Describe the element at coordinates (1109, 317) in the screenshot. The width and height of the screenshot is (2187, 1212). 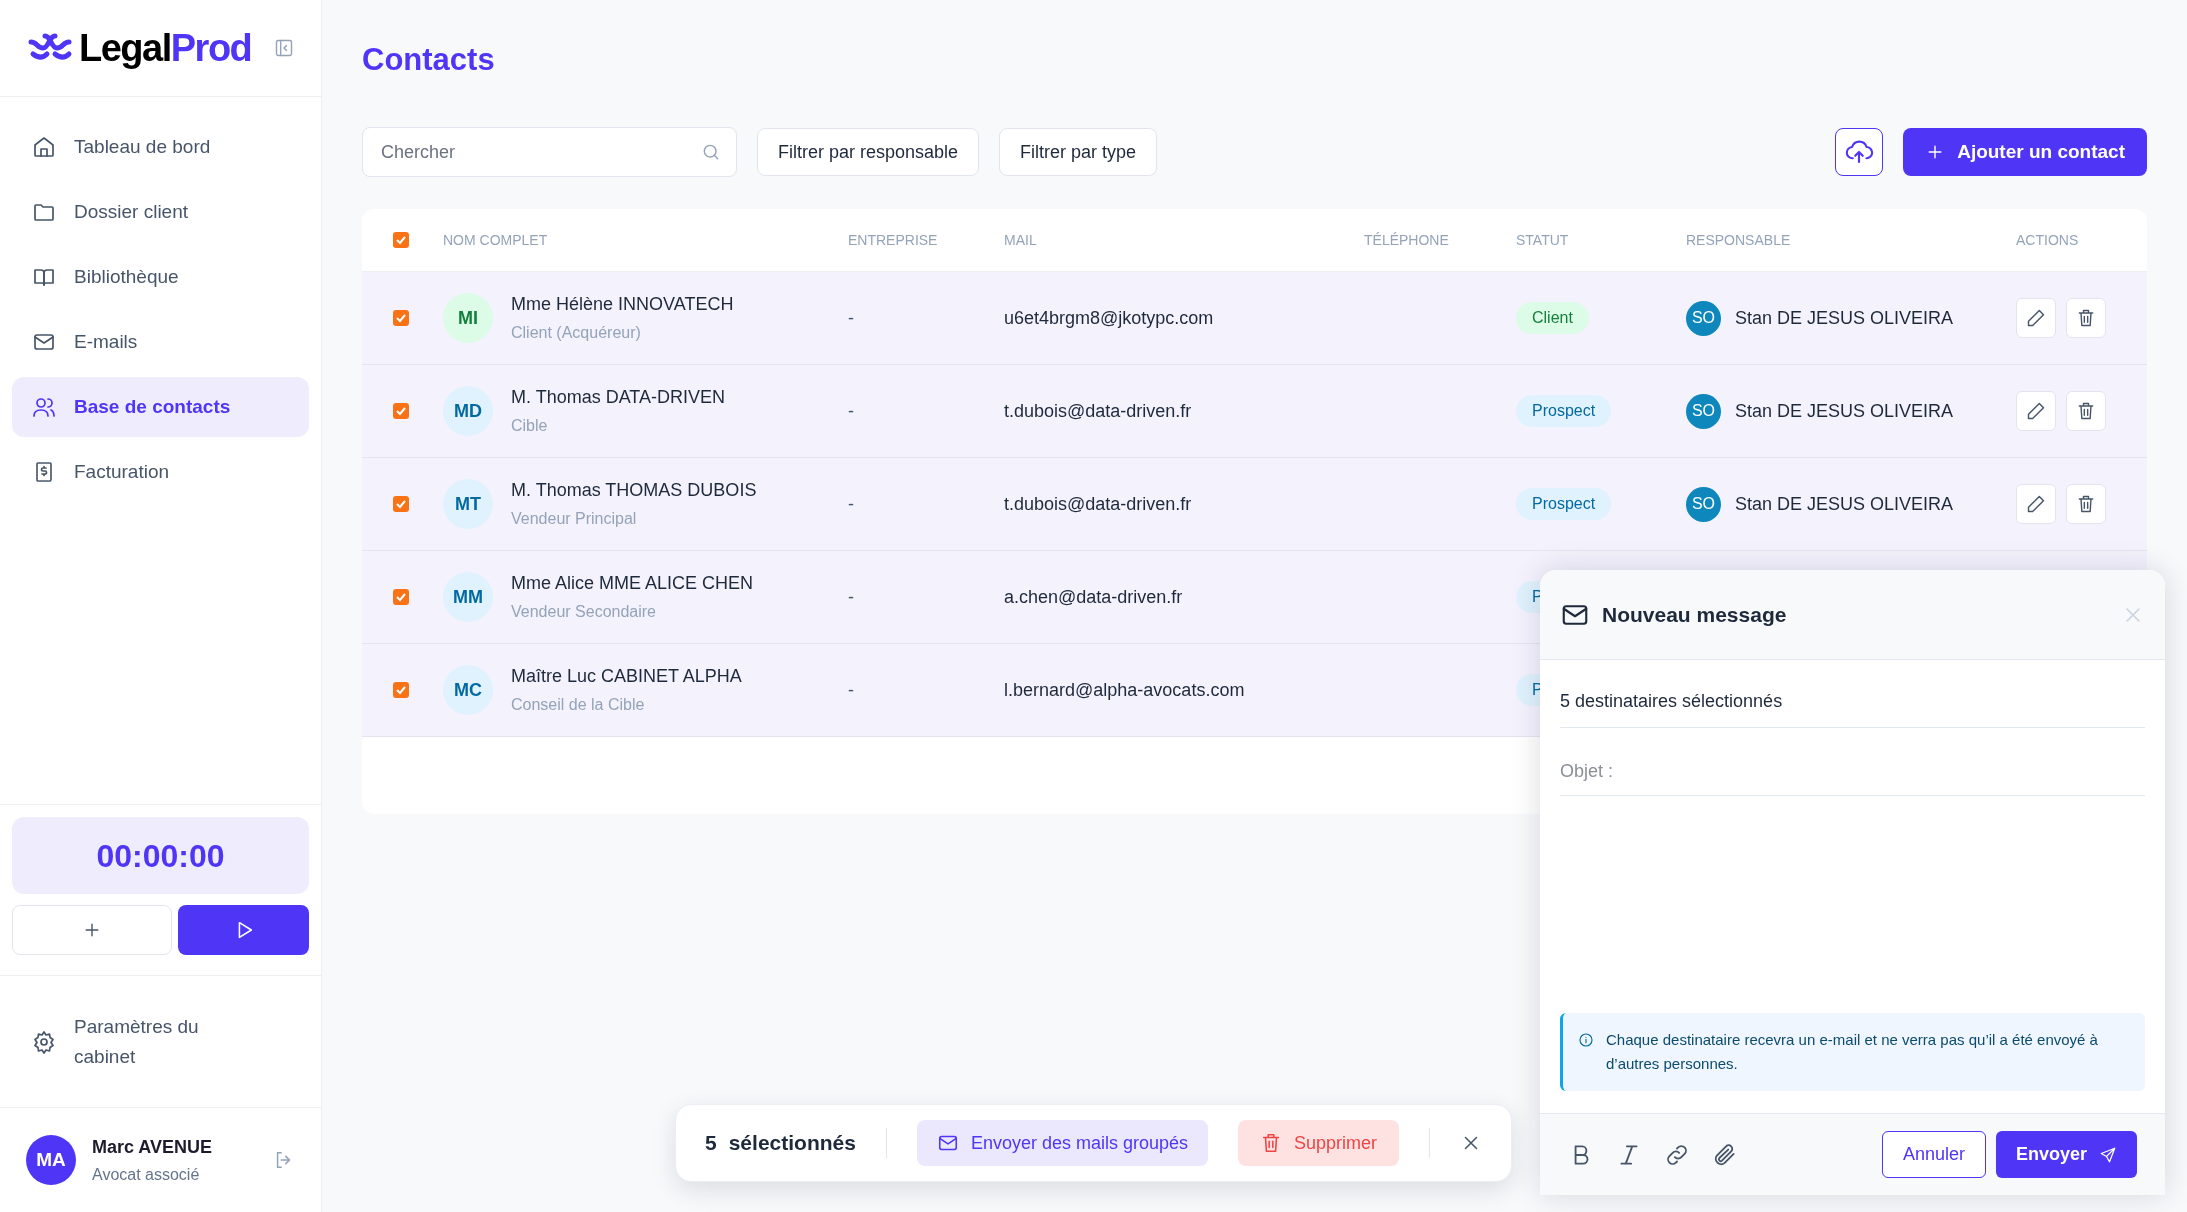
I see `mail-cell: u6et4brgm8@jkotypc.com` at that location.